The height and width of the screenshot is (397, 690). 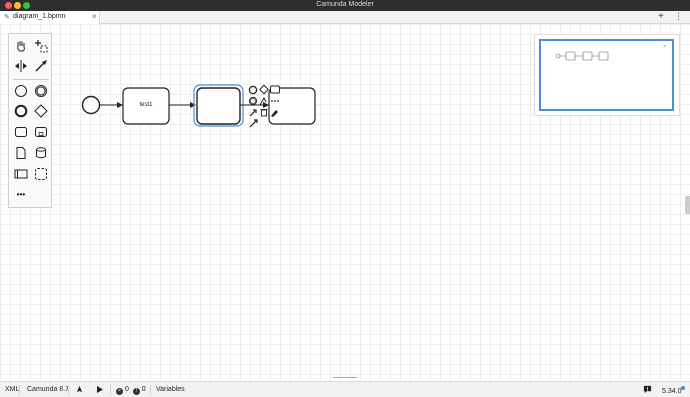 I want to click on subprocess-icon, so click(x=41, y=132).